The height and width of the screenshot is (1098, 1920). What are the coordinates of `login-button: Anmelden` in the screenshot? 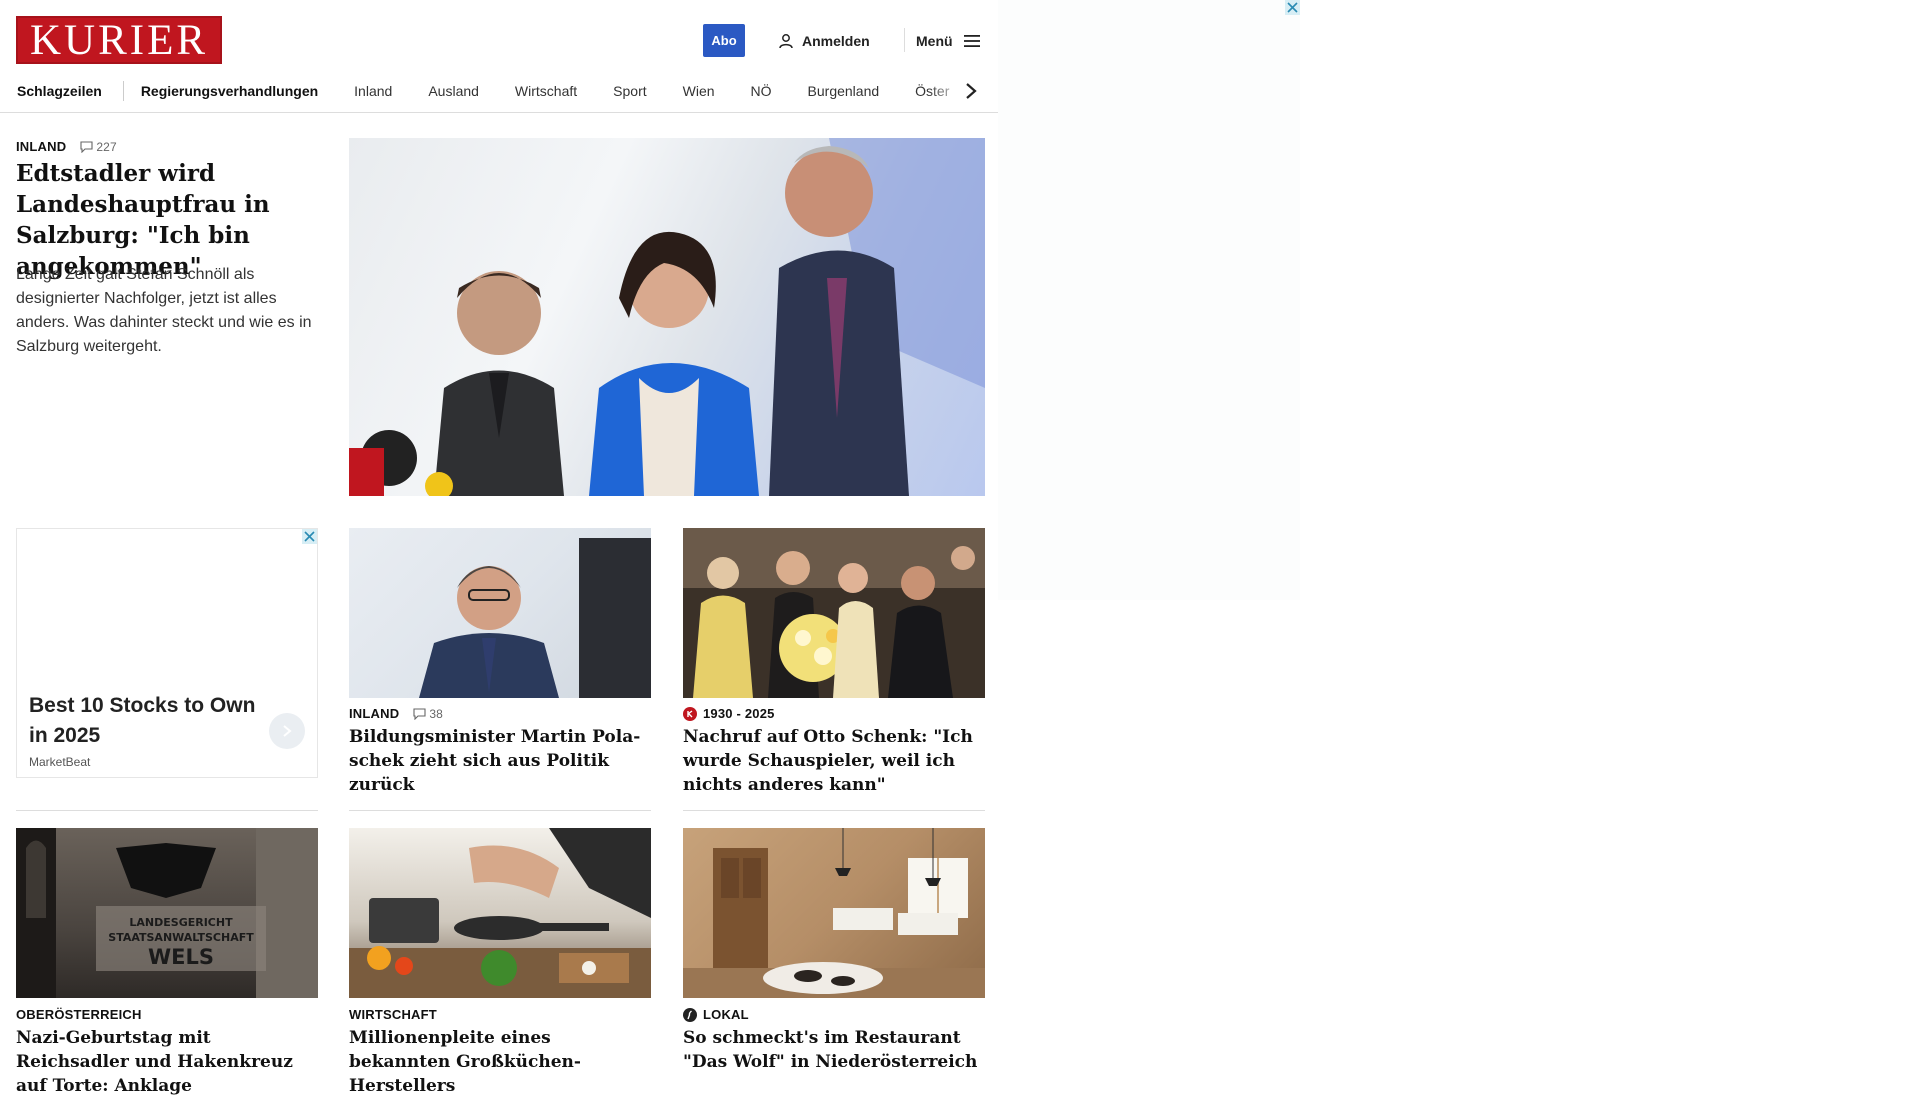 It's located at (824, 40).